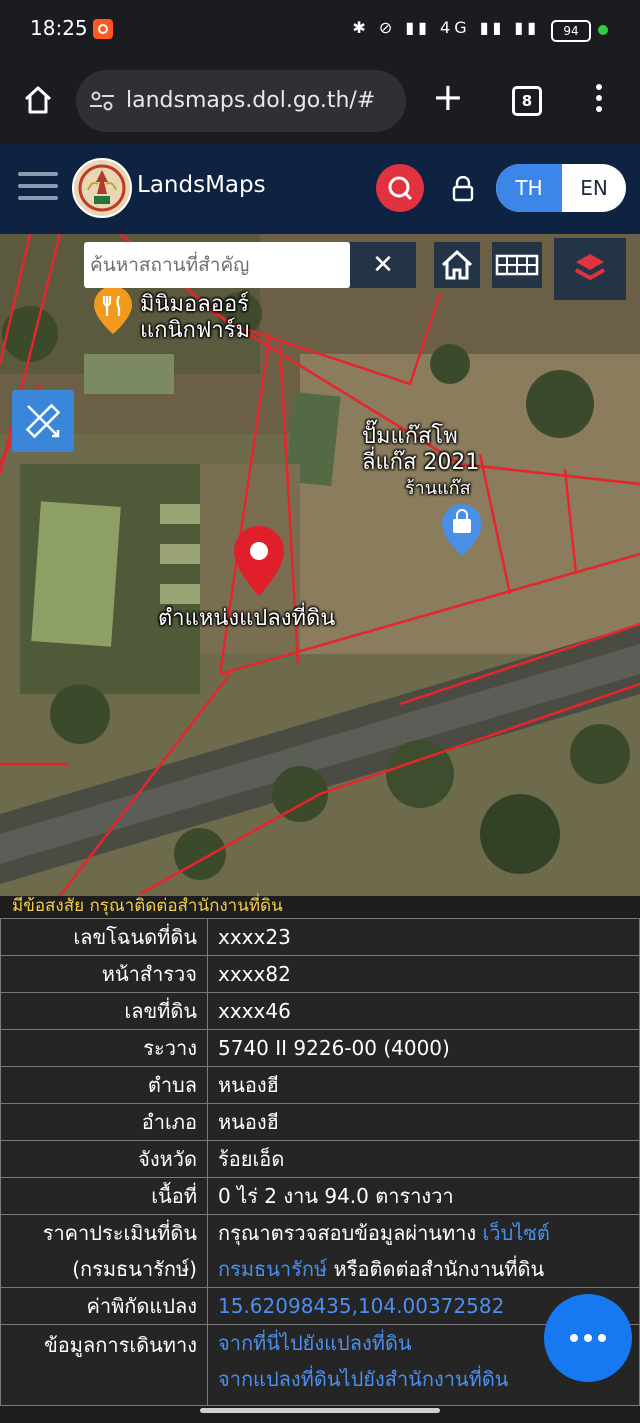 This screenshot has width=640, height=1423. Describe the element at coordinates (320, 189) in the screenshot. I see `app-header: LandsMaps TH EN` at that location.